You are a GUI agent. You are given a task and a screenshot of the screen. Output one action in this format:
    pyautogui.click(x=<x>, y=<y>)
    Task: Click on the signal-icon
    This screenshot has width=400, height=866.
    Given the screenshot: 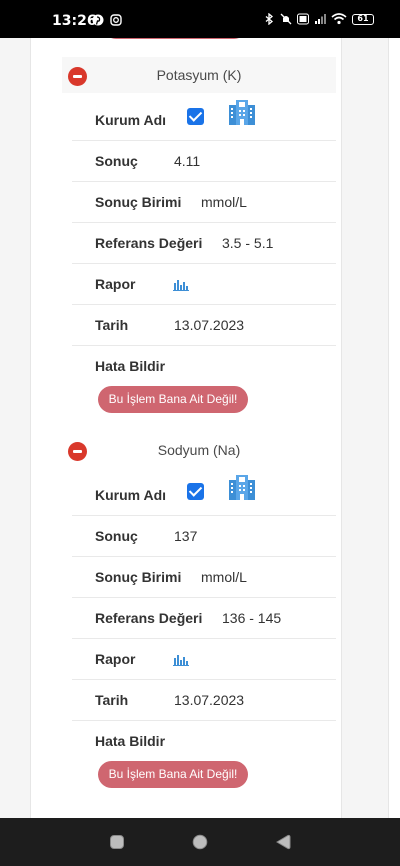 What is the action you would take?
    pyautogui.click(x=320, y=19)
    